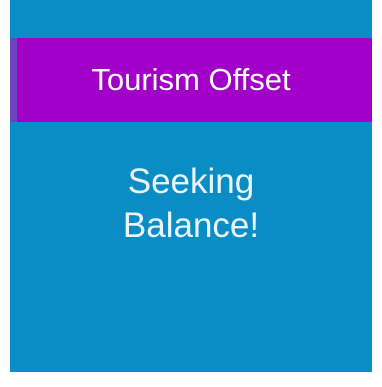 Image resolution: width=382 pixels, height=387 pixels. I want to click on tile-body-line-2: Balance!, so click(191, 225).